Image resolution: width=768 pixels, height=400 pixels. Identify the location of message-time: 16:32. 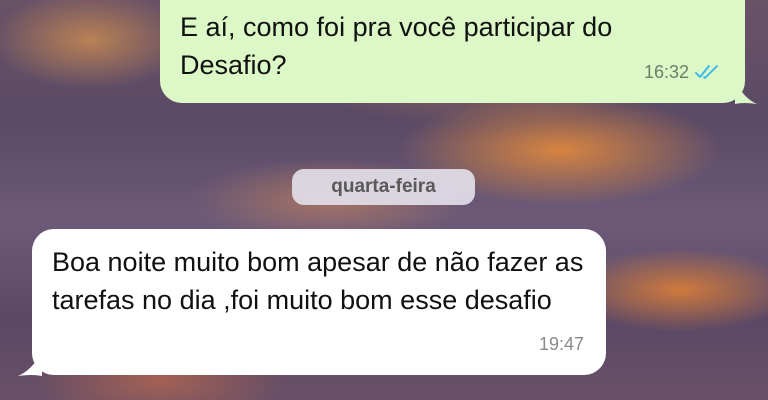
(666, 72).